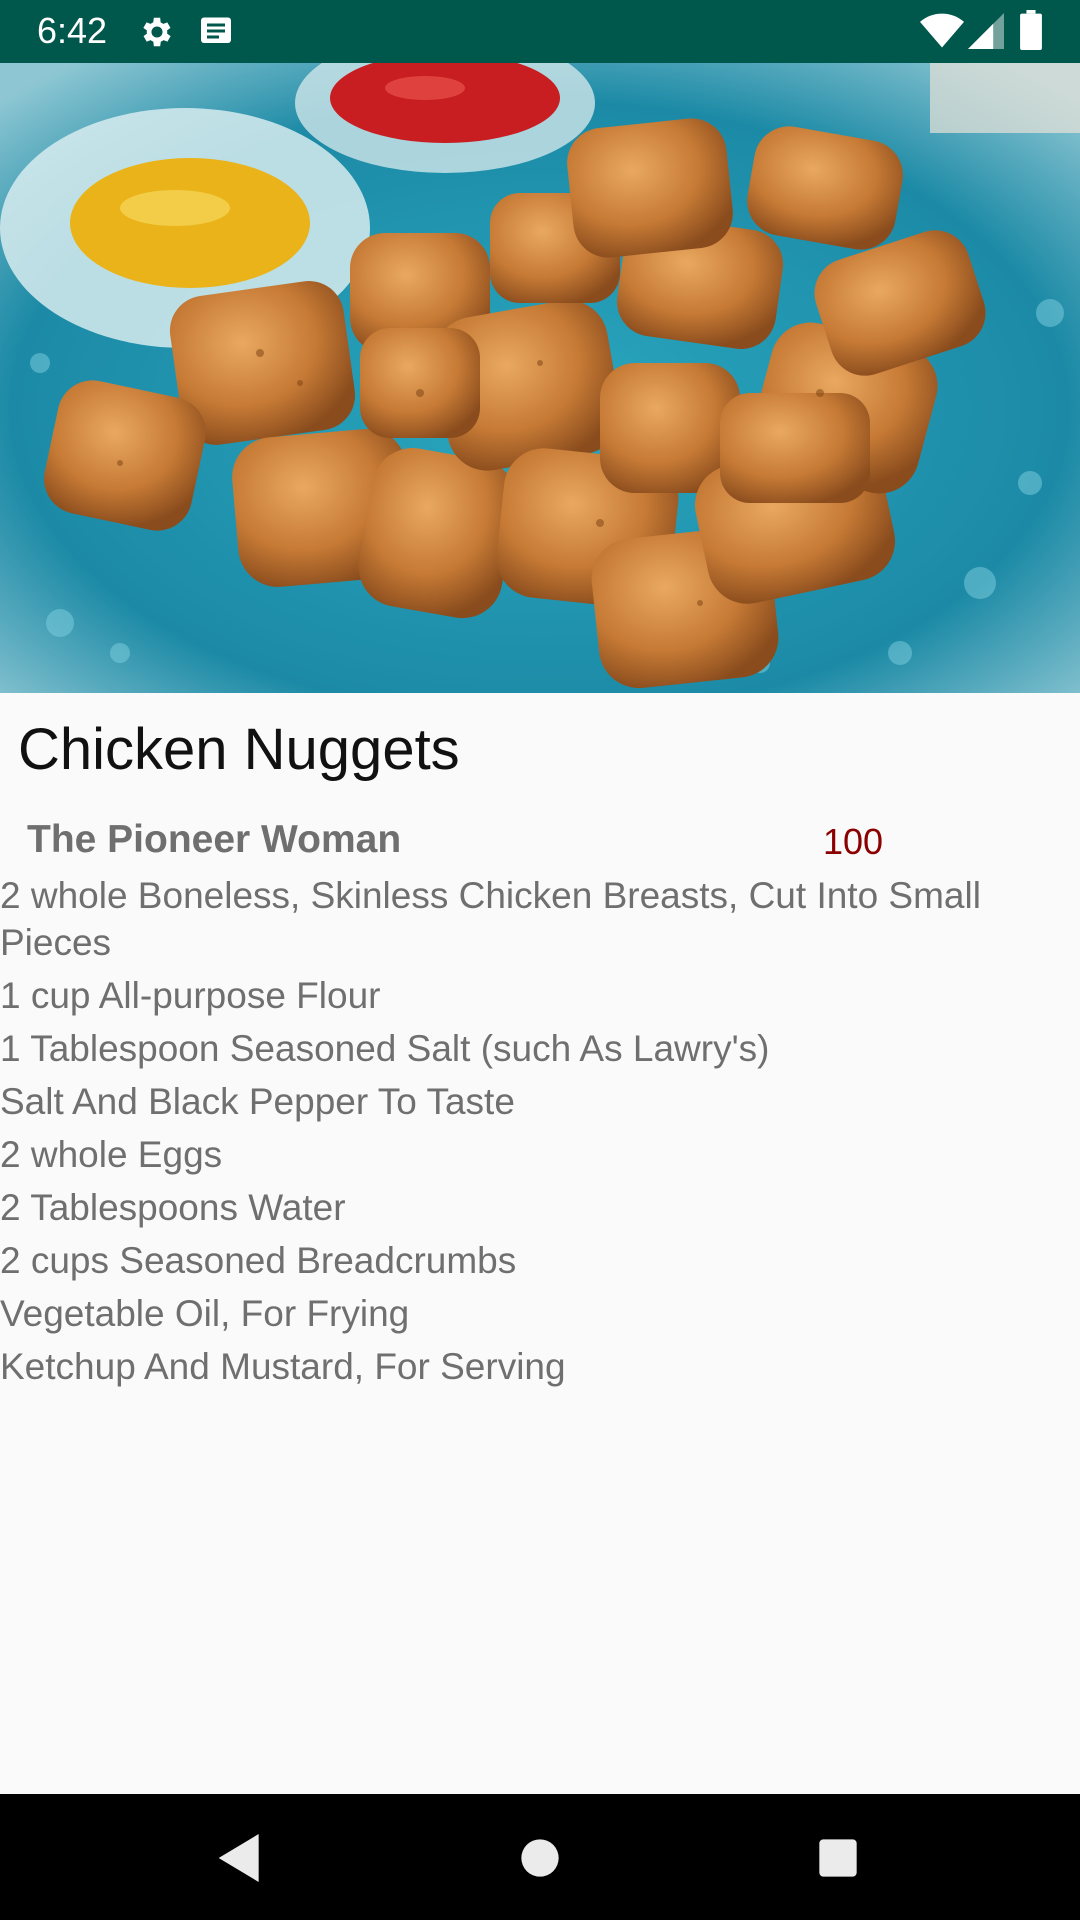 The height and width of the screenshot is (1920, 1080). I want to click on recipe-title: Chicken Nuggets, so click(239, 749).